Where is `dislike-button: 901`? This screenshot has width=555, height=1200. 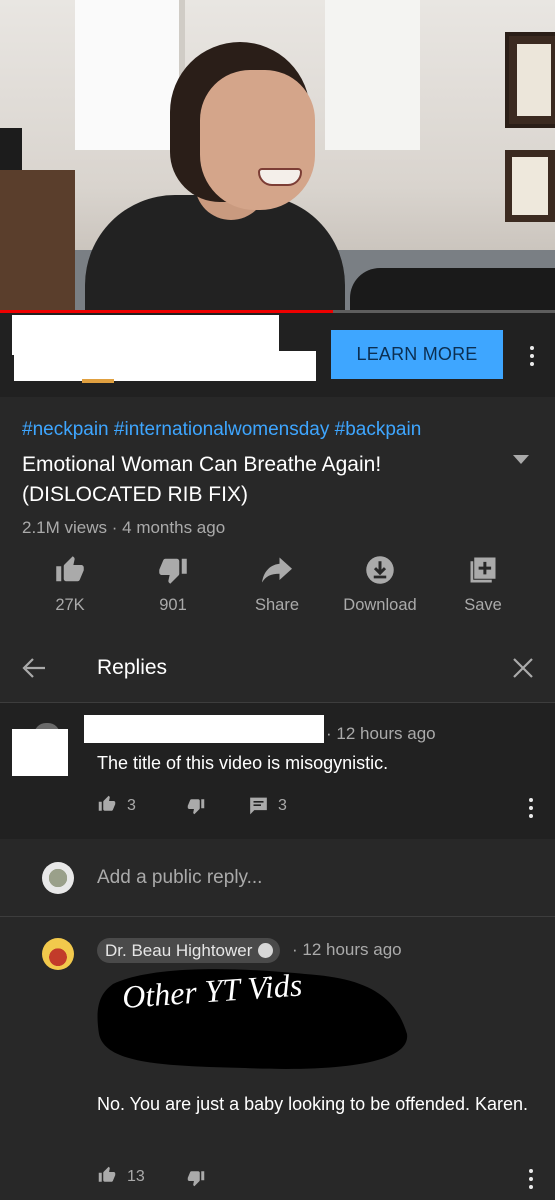 dislike-button: 901 is located at coordinates (173, 583).